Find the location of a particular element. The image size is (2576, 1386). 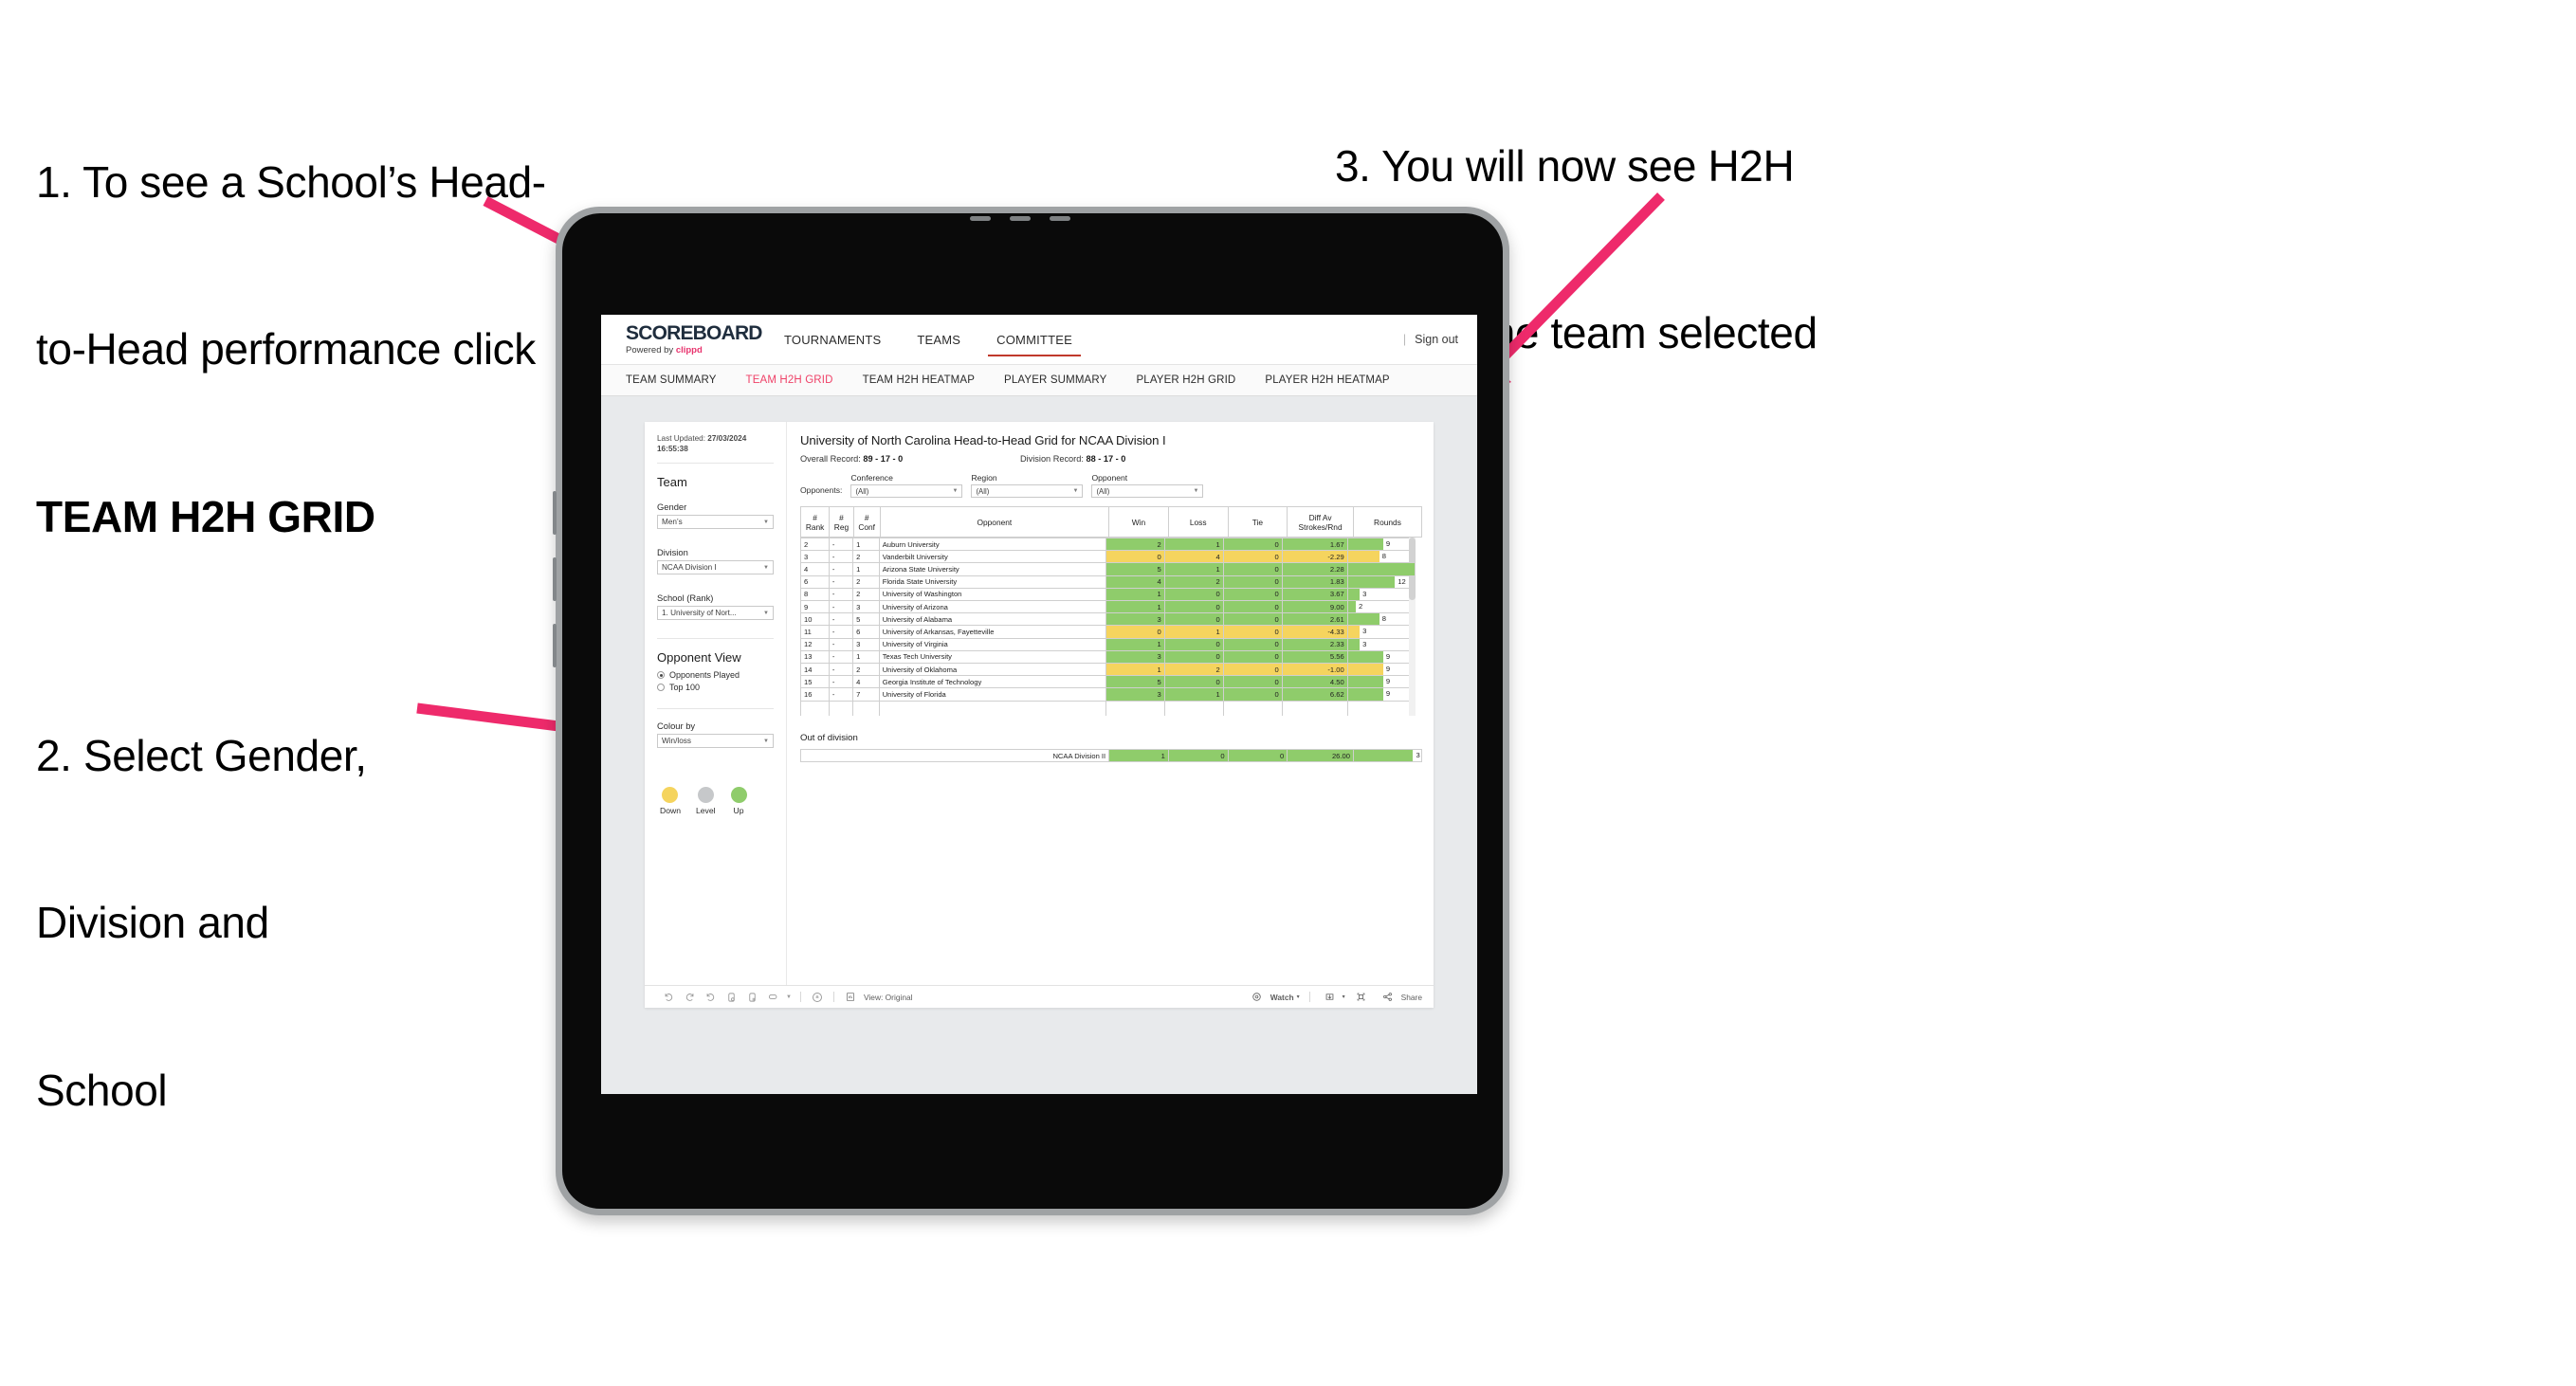

nav-item-committee: COMMITTEE is located at coordinates (1034, 340).